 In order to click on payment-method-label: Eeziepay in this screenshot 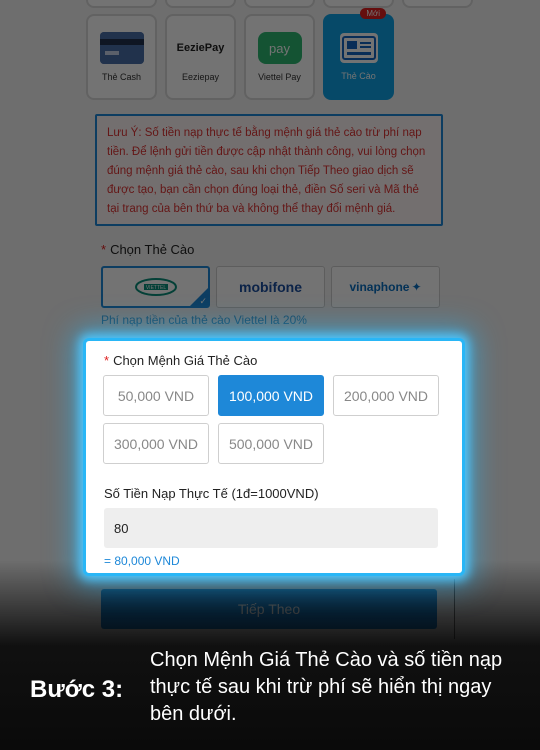, I will do `click(200, 77)`.